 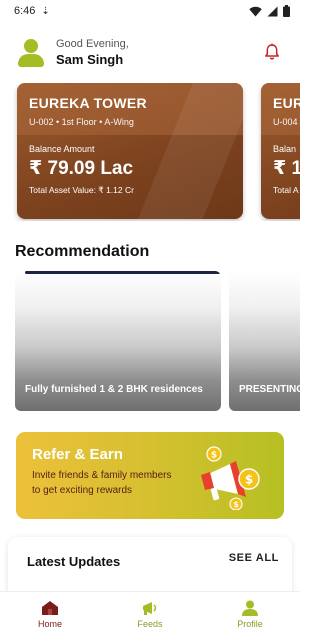 I want to click on card-unit: U-004 •, so click(x=286, y=122).